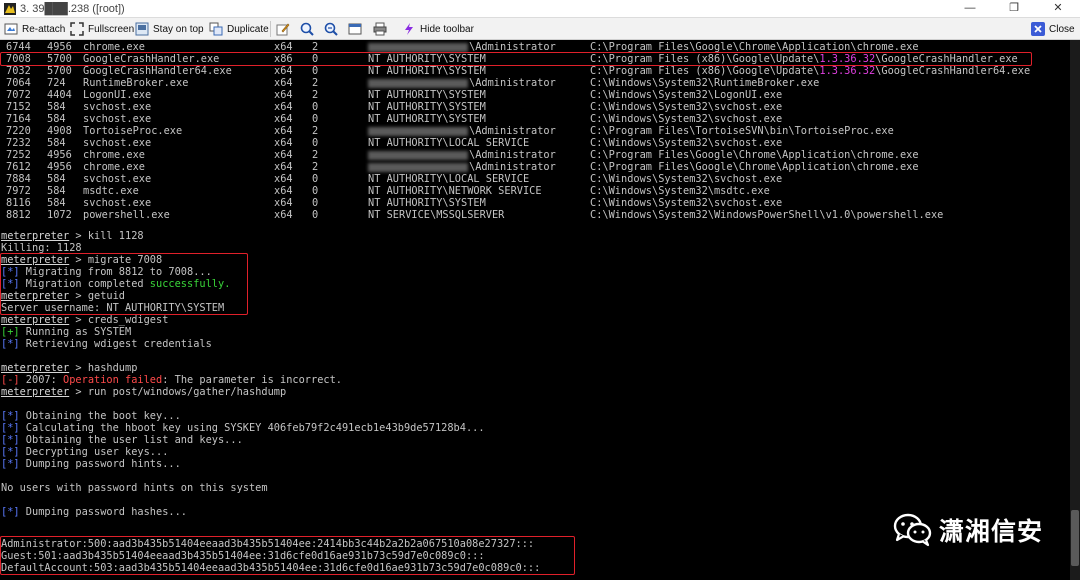  What do you see at coordinates (409, 29) in the screenshot?
I see `lightning-icon` at bounding box center [409, 29].